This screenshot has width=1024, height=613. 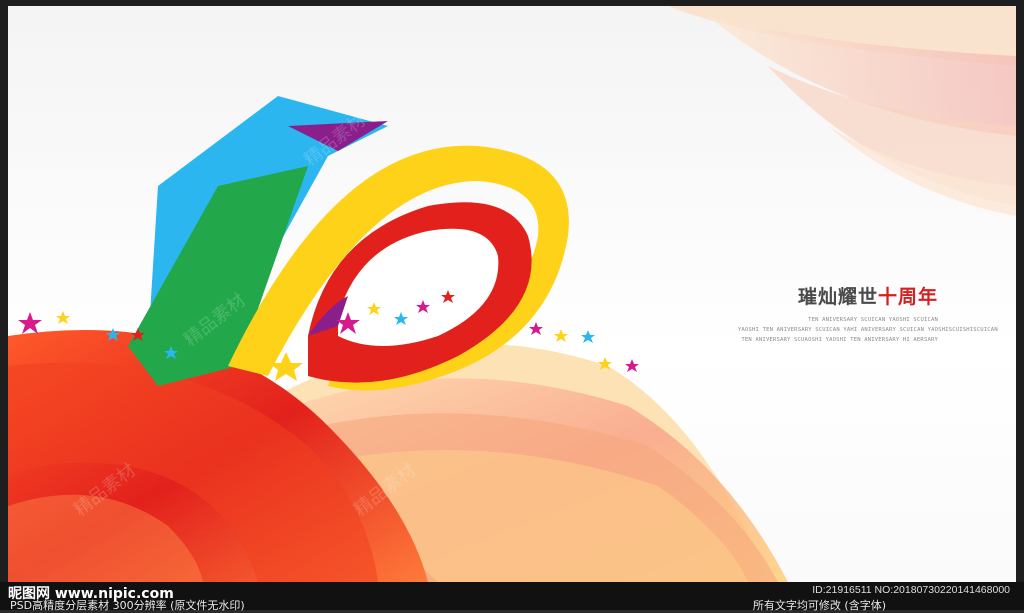 I want to click on main-title: 璀灿耀世十周年, so click(x=838, y=295).